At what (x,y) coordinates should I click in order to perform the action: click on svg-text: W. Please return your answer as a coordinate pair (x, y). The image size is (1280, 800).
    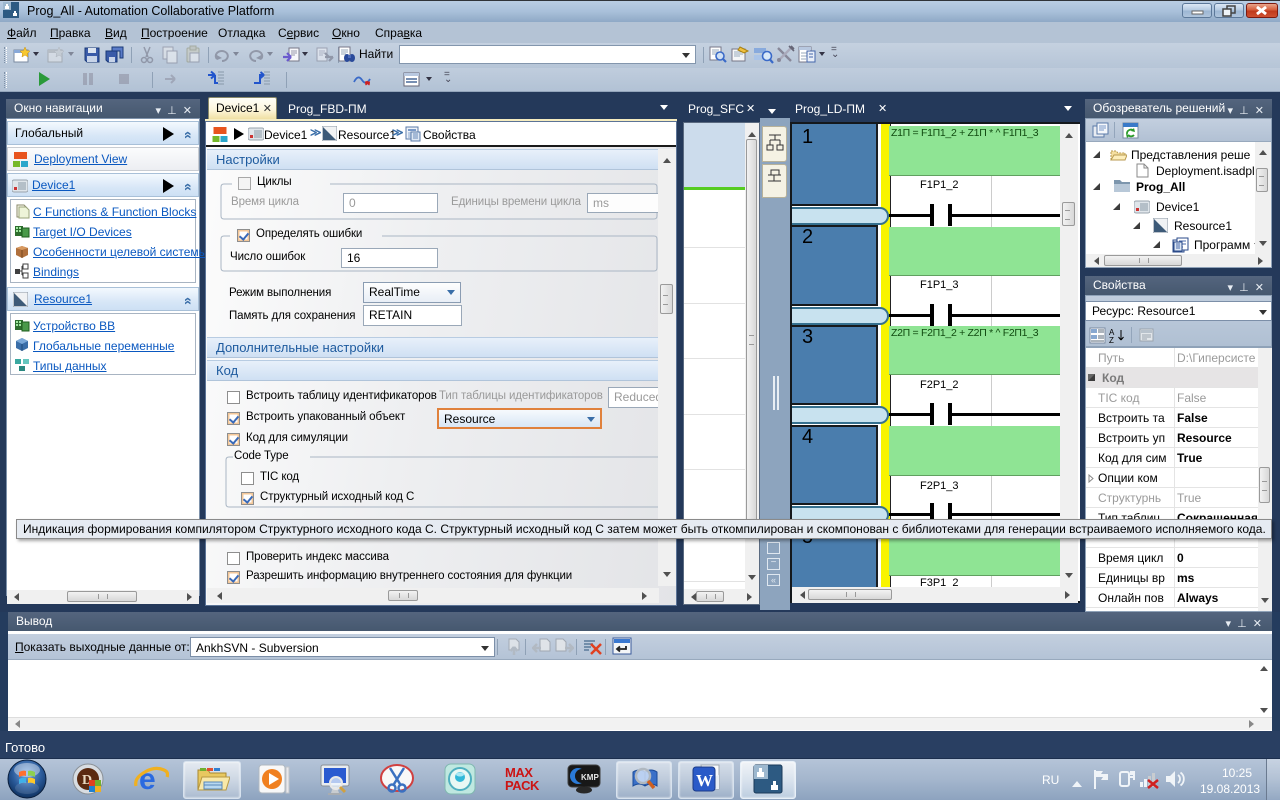
    Looking at the image, I should click on (704, 780).